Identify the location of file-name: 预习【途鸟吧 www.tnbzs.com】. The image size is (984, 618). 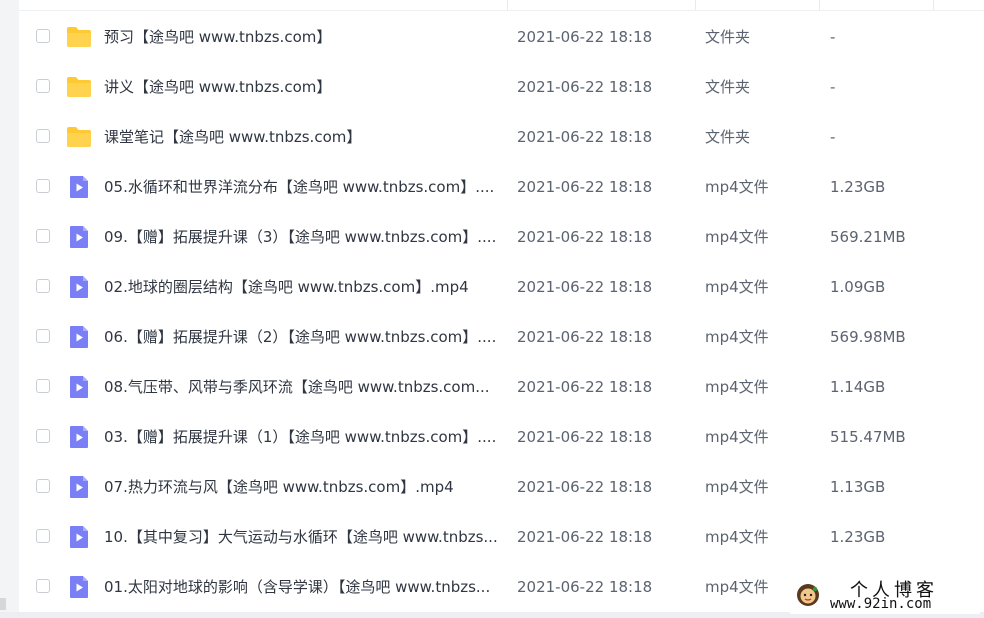
(302, 37).